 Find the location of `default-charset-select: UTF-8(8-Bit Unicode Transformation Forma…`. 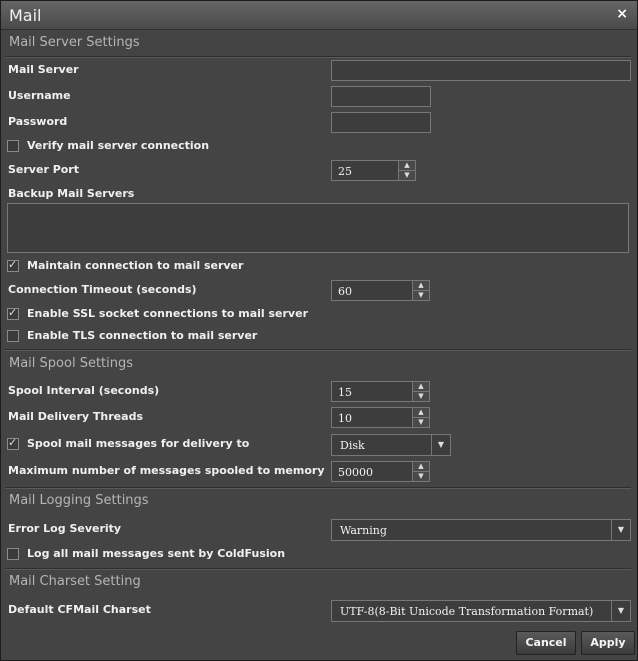

default-charset-select: UTF-8(8-Bit Unicode Transformation Forma… is located at coordinates (481, 611).